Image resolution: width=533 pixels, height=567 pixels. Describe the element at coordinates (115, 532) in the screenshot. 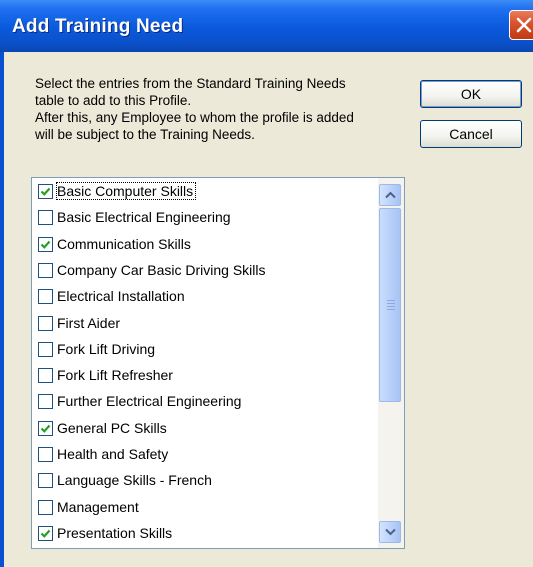

I see `list-item-label: Presentation Skills` at that location.